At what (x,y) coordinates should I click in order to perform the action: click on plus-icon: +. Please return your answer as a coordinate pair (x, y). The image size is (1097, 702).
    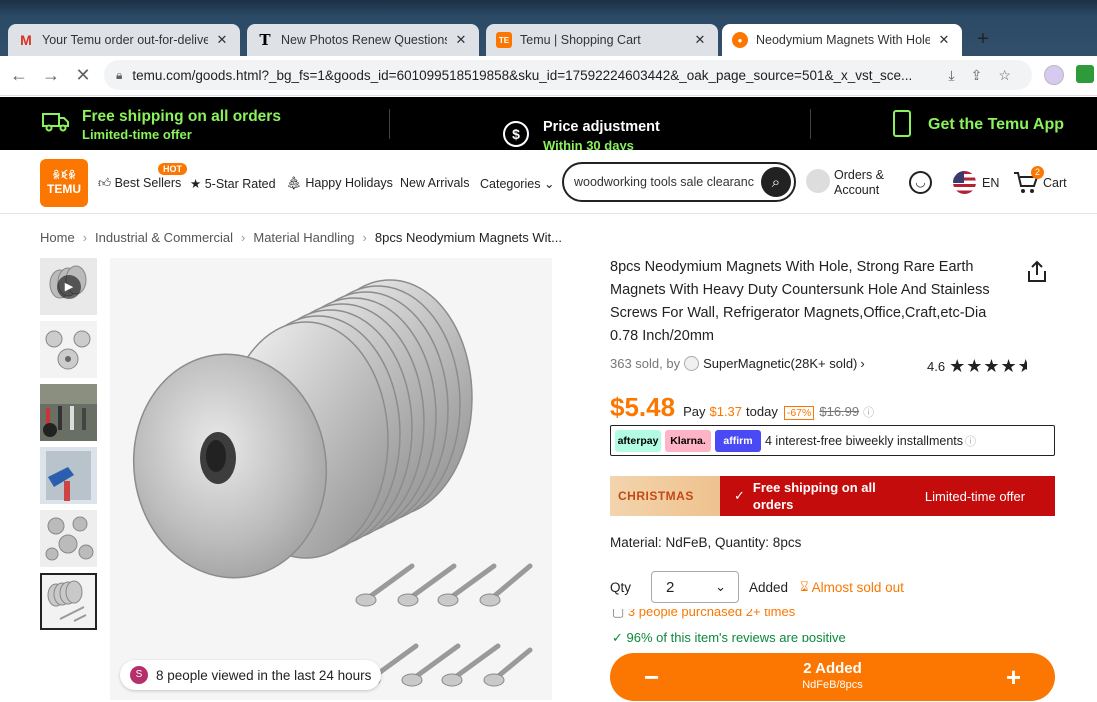
    Looking at the image, I should click on (1013, 677).